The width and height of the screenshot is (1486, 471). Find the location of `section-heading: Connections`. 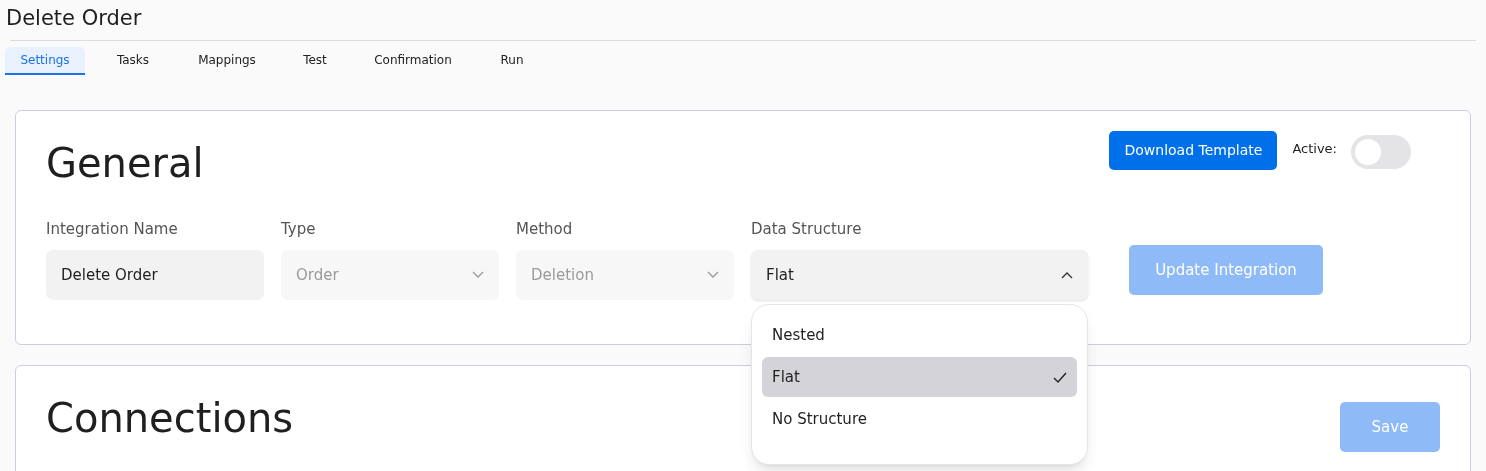

section-heading: Connections is located at coordinates (170, 418).